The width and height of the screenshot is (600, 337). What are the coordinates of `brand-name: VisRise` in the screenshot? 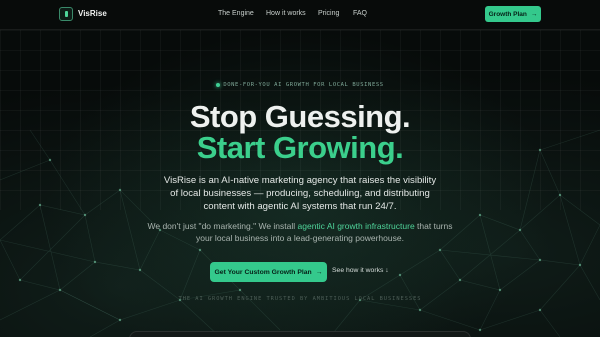 It's located at (92, 13).